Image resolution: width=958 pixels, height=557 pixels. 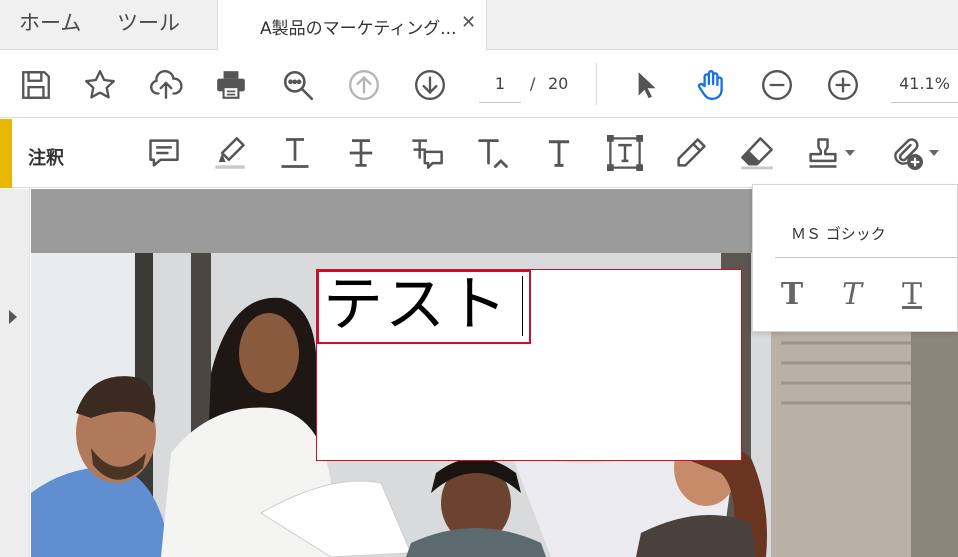 I want to click on comment-toolbar: 注釈, so click(x=479, y=153).